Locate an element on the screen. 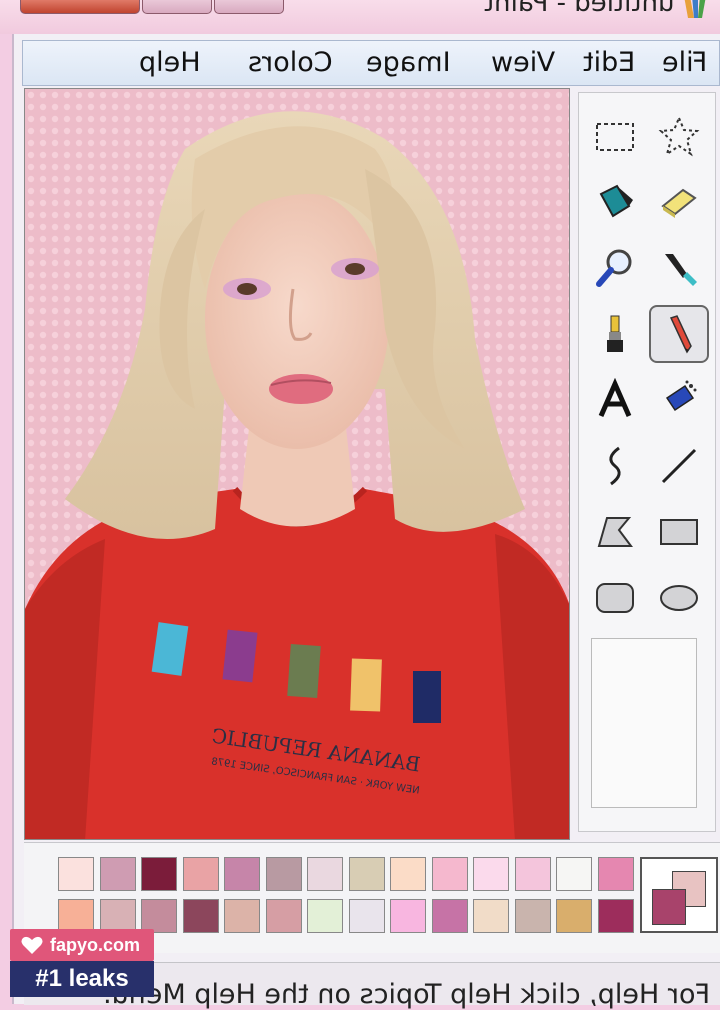 Image resolution: width=720 pixels, height=1010 pixels. ellipse-icon is located at coordinates (679, 598).